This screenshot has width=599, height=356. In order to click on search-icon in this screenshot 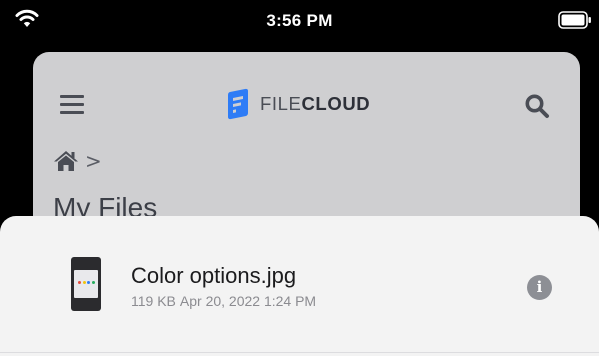, I will do `click(537, 106)`.